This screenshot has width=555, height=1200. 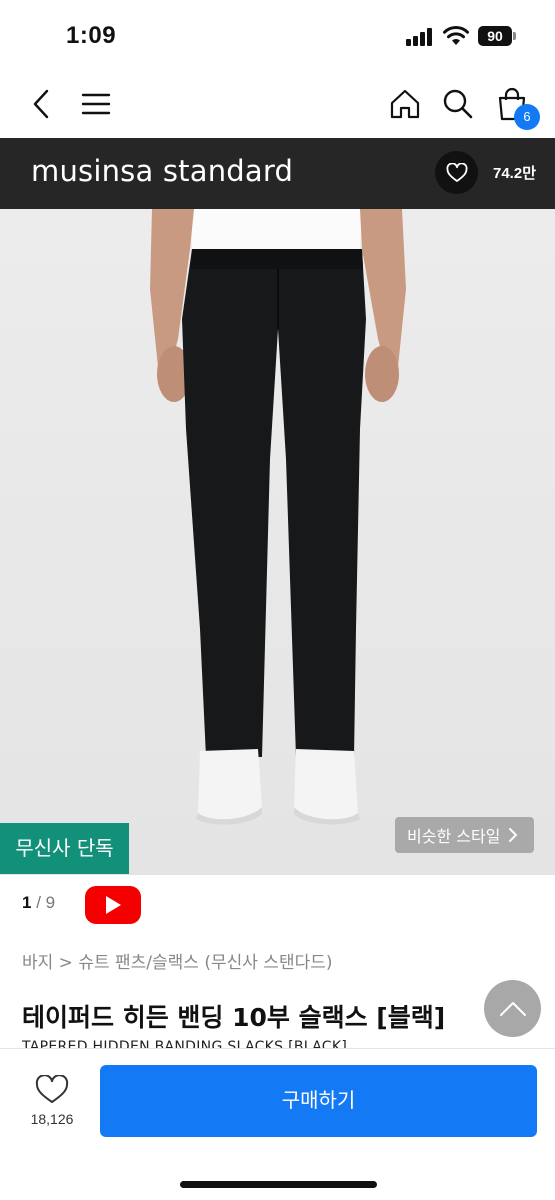 I want to click on pager-total: 9, so click(x=50, y=902).